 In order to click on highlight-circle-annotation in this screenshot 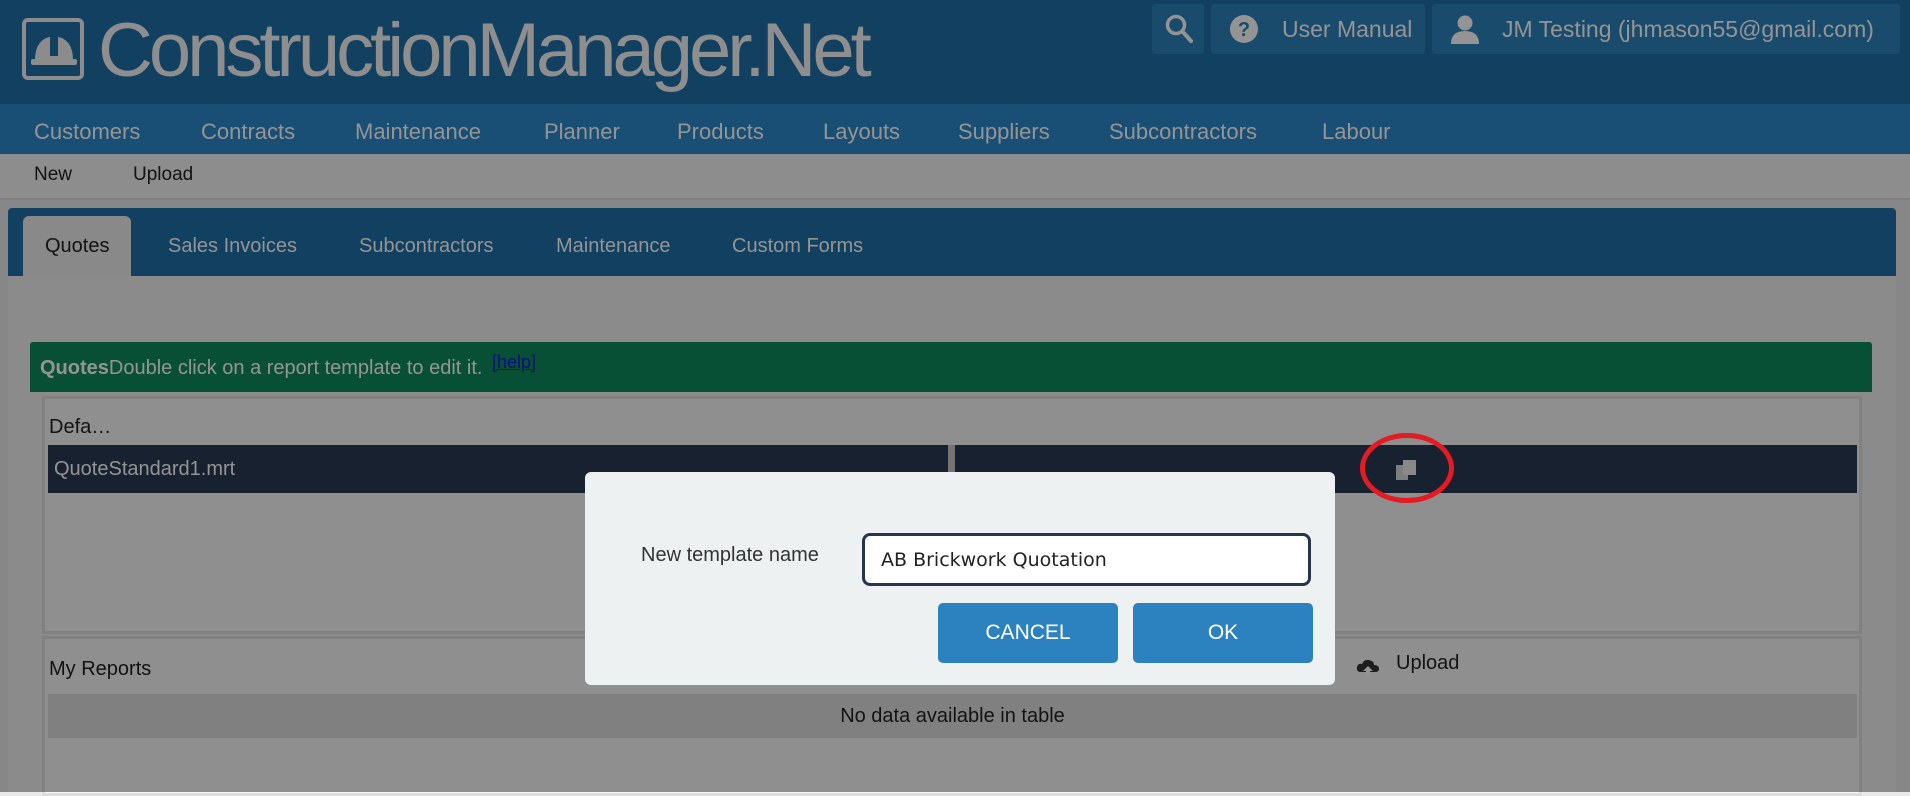, I will do `click(1407, 468)`.